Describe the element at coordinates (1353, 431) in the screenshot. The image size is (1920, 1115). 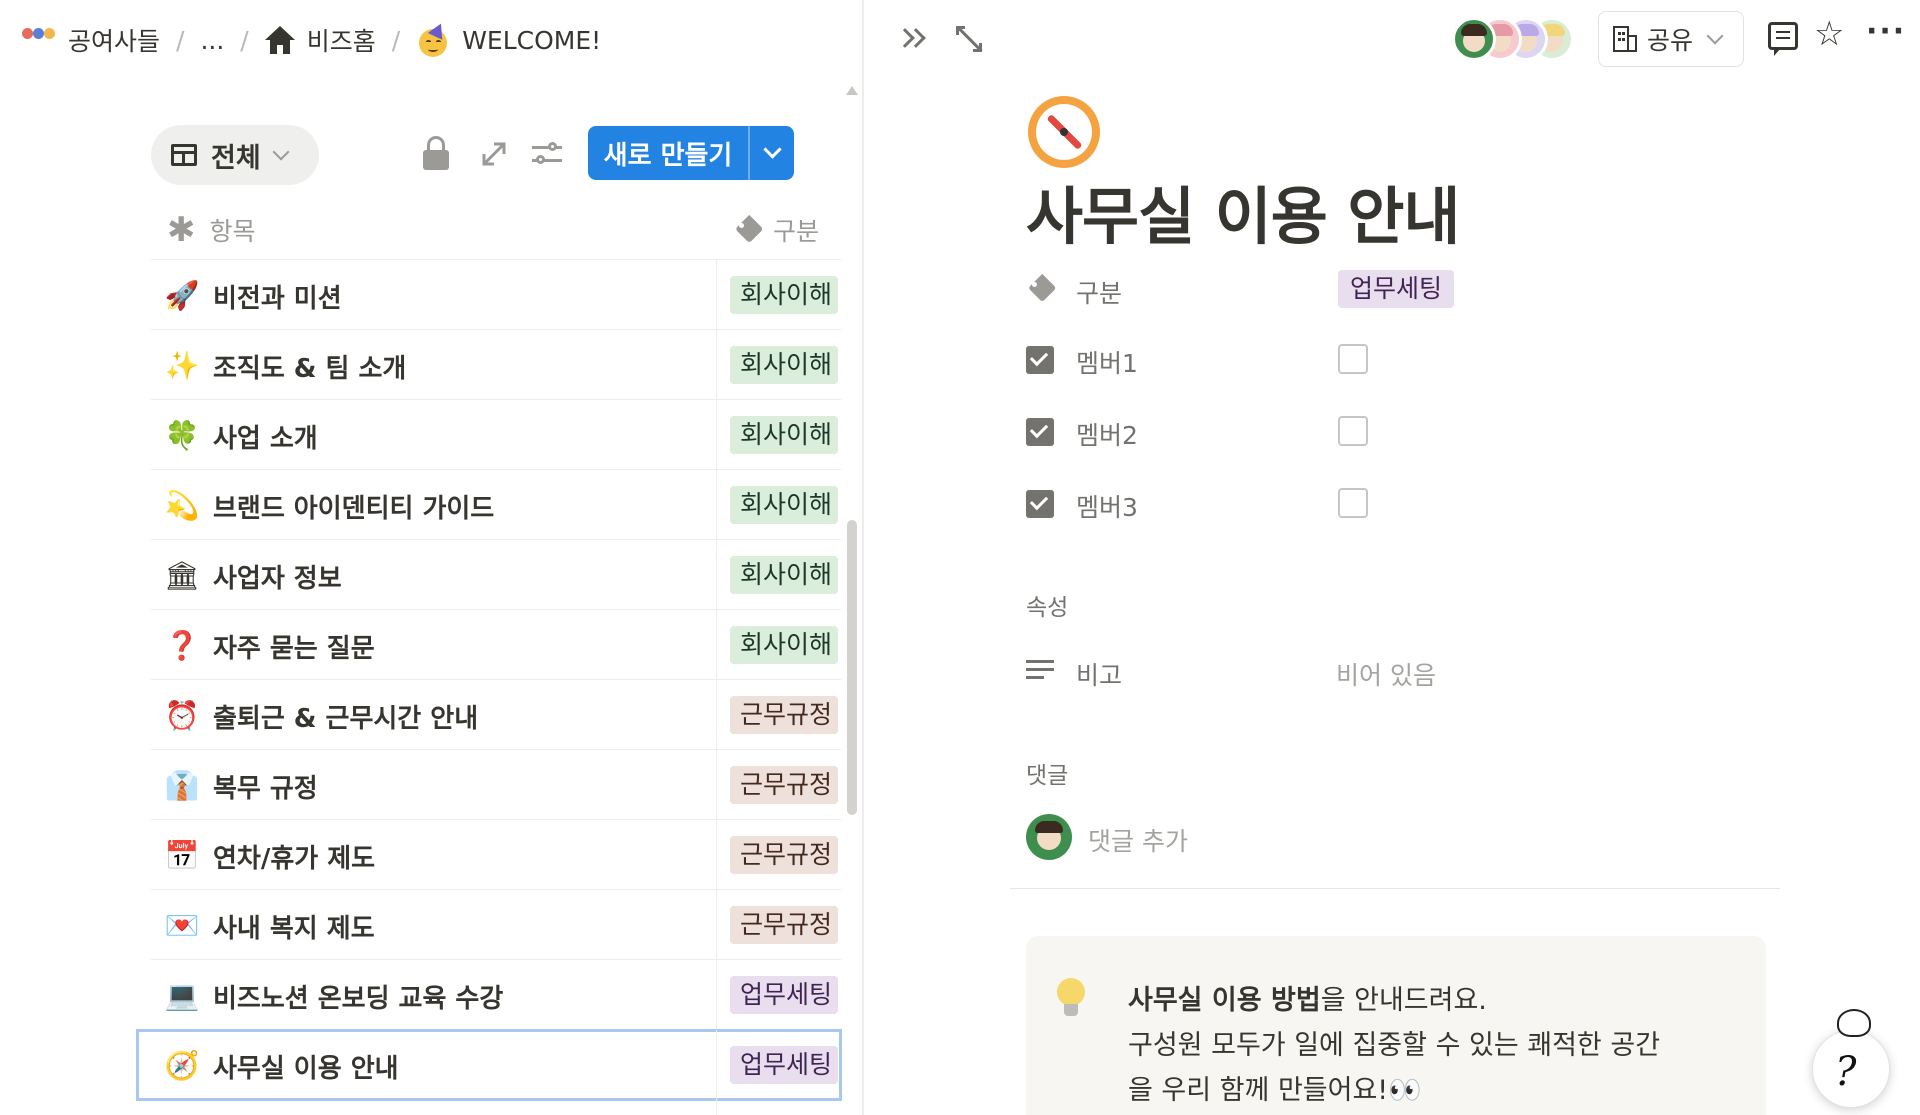
I see `member2-checkbox` at that location.